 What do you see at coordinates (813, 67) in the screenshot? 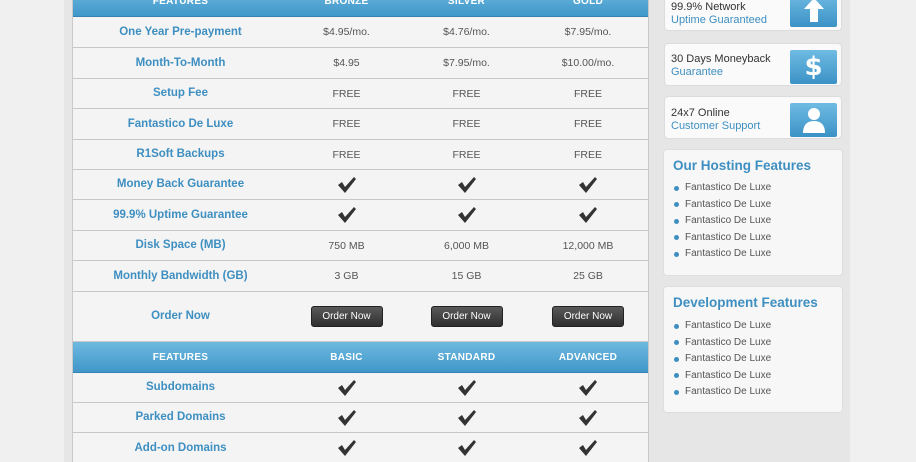
I see `dollar-icon: $` at bounding box center [813, 67].